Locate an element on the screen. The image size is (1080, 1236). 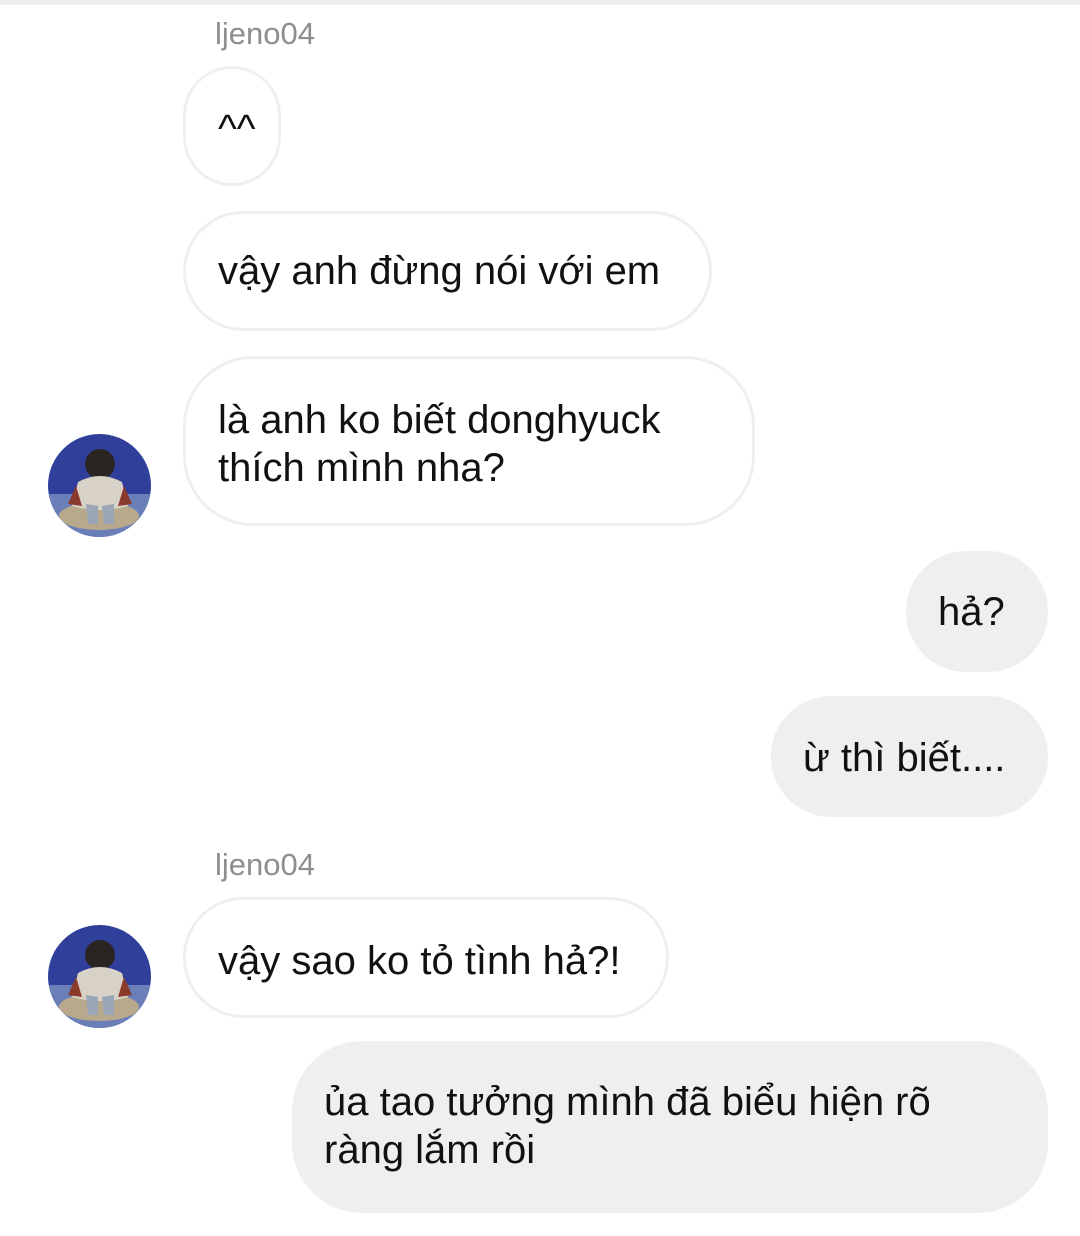
incoming-message-bubble: vậy sao ko tỏ tình hả?! is located at coordinates (426, 957).